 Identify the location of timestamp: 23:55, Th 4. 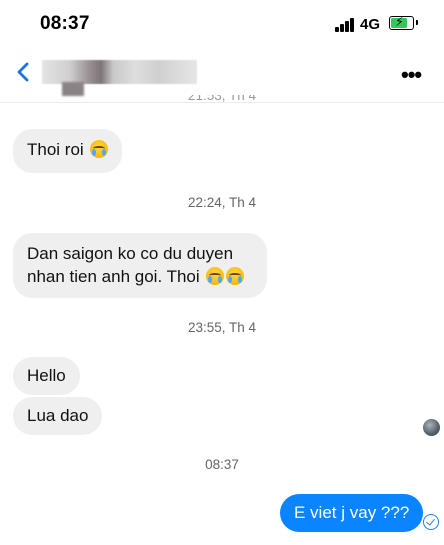
(222, 327).